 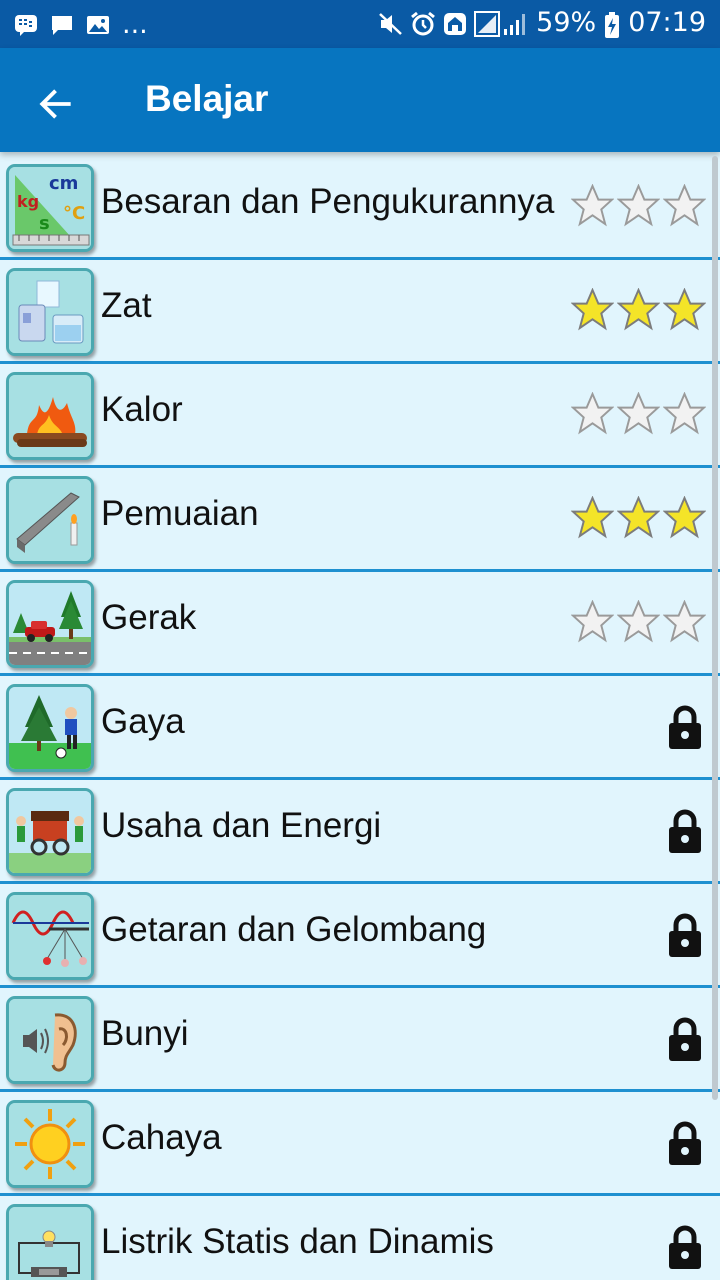 What do you see at coordinates (612, 24) in the screenshot?
I see `battery-charging-icon` at bounding box center [612, 24].